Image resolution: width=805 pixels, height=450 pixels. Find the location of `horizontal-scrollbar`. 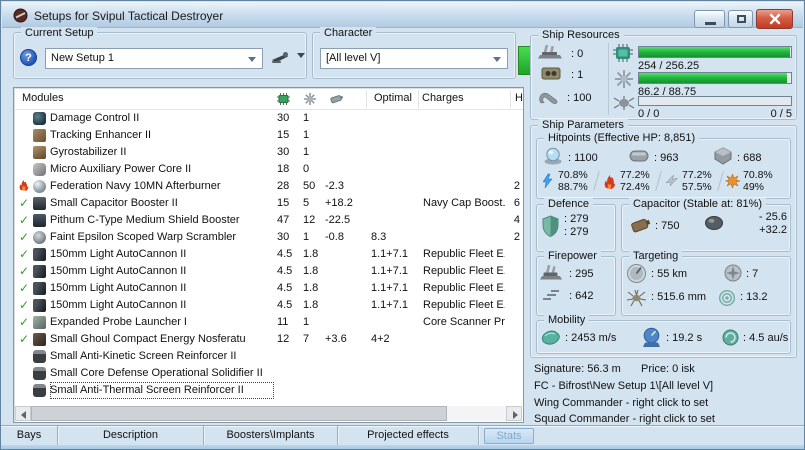

horizontal-scrollbar is located at coordinates (268, 413).